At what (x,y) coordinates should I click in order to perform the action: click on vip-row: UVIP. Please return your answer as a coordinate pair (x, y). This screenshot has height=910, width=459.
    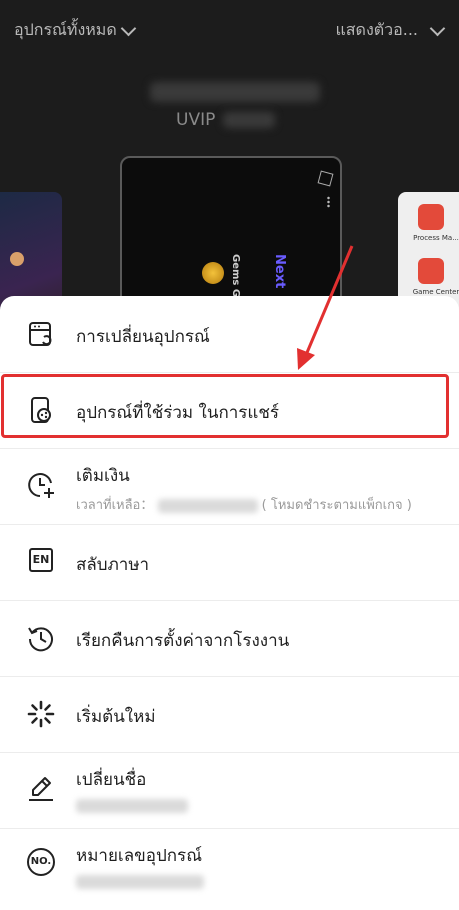
    Looking at the image, I should click on (226, 120).